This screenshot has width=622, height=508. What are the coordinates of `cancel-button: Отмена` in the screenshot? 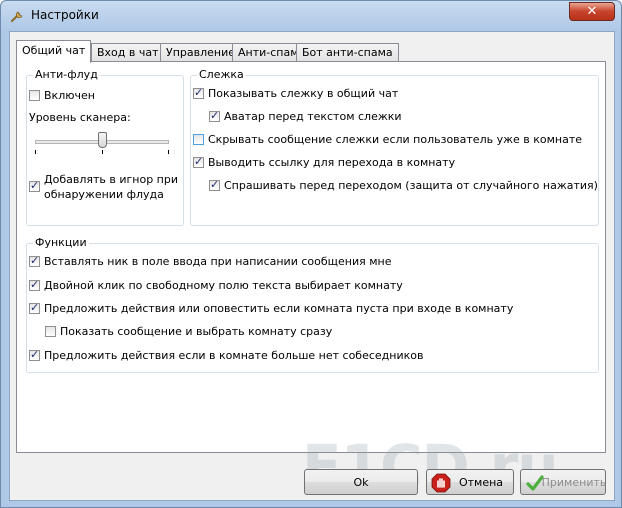 It's located at (470, 482).